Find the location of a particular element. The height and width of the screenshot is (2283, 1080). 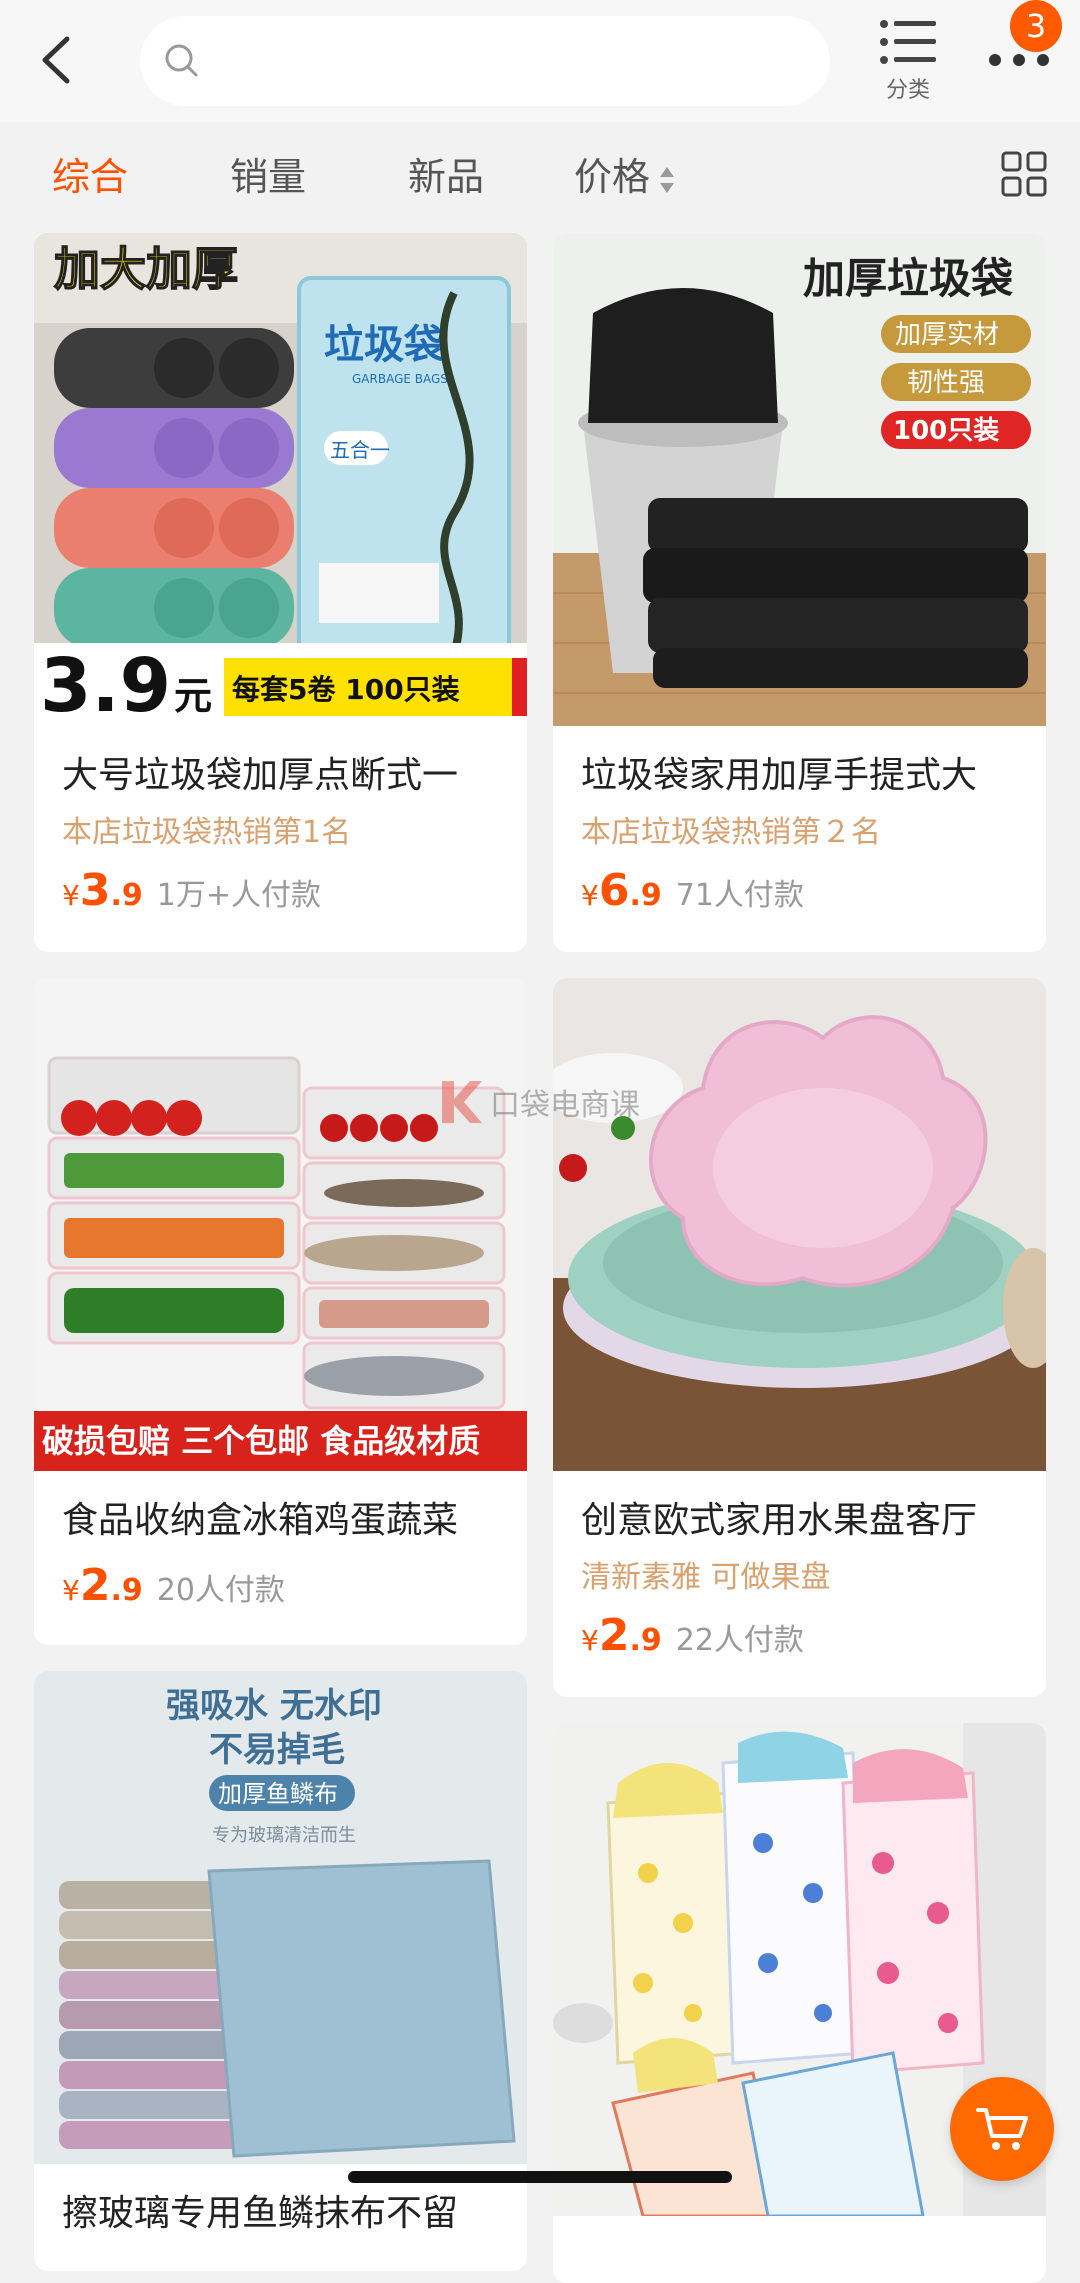

product-tag: 本店垃圾袋热销第２名 is located at coordinates (731, 832).